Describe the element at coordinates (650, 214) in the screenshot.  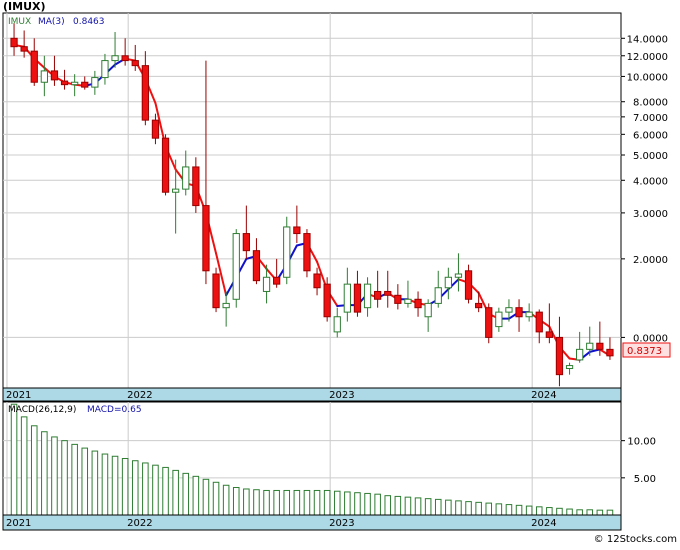
I see `price-y-tick-label: 3.0000` at that location.